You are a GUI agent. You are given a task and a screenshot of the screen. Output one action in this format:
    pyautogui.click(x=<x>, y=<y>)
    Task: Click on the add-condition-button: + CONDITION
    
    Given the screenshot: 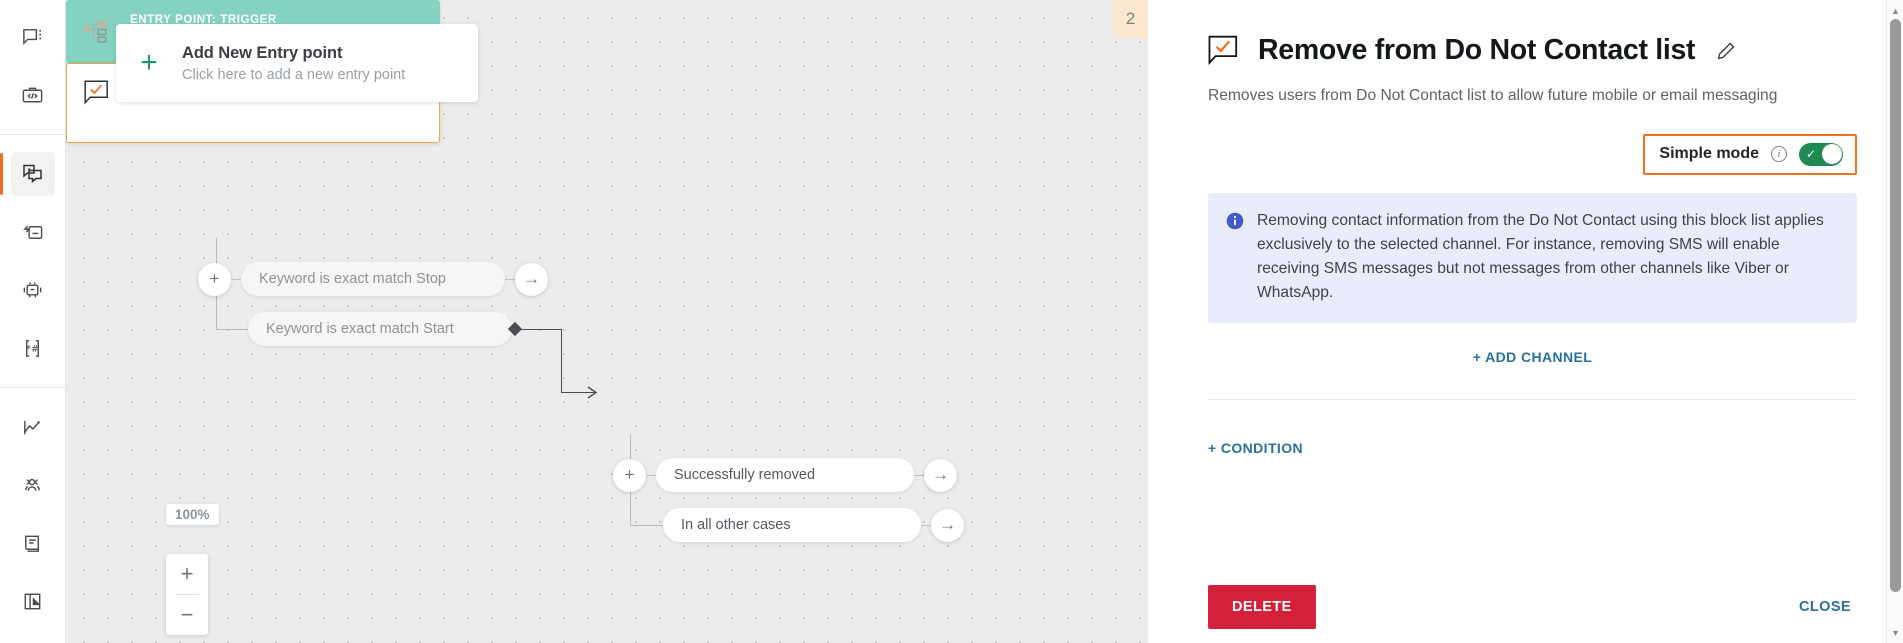 What is the action you would take?
    pyautogui.click(x=1255, y=448)
    